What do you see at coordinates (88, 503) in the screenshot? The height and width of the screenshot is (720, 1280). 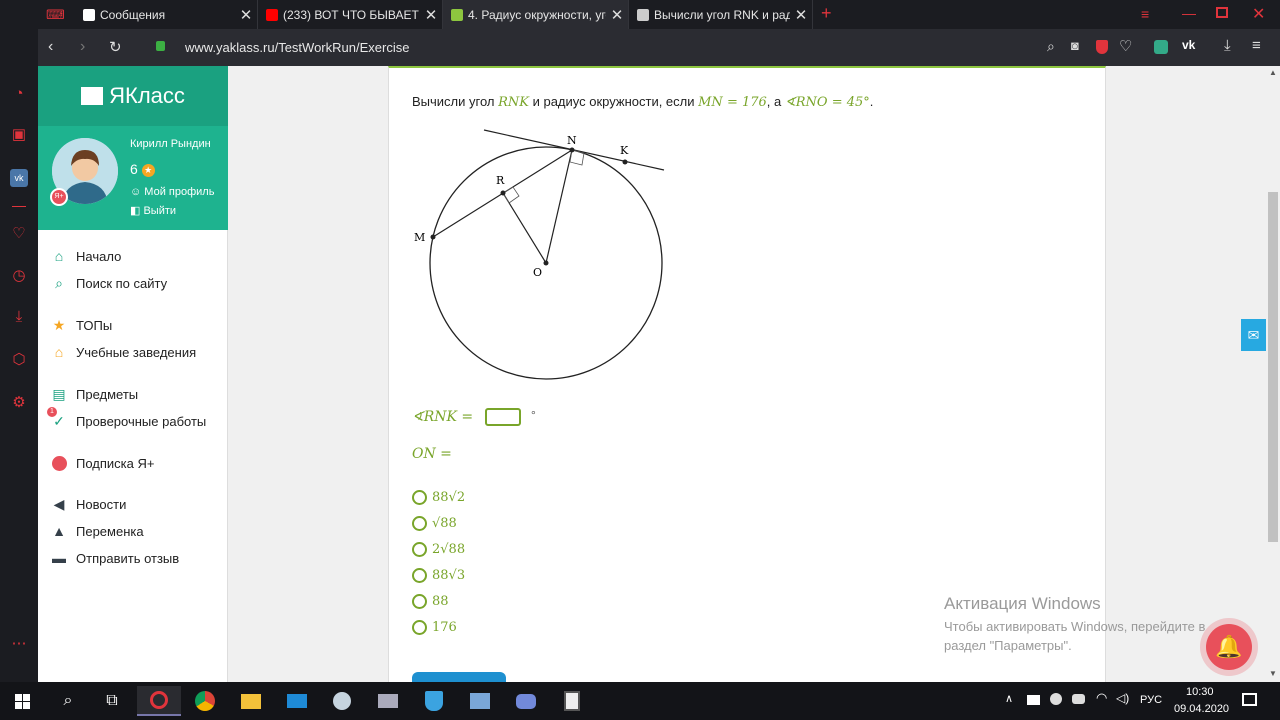 I see `sidebar-item-news: ◀ Новости` at bounding box center [88, 503].